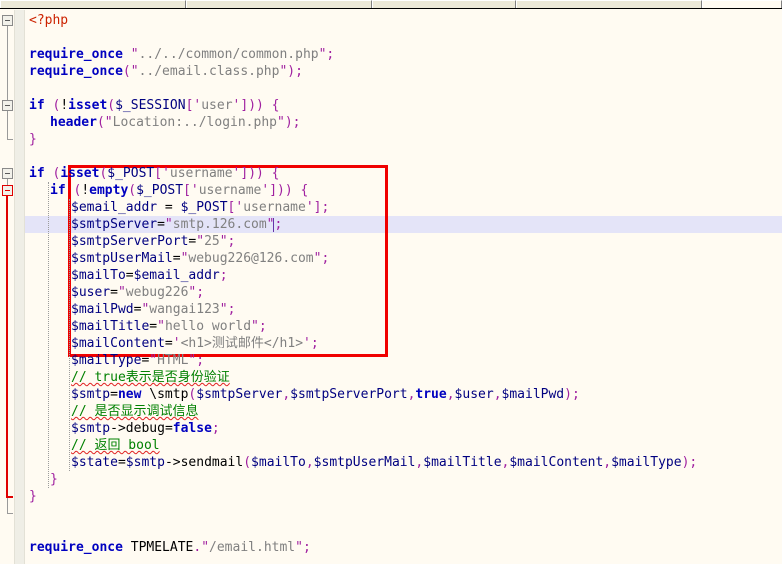 The height and width of the screenshot is (564, 782). What do you see at coordinates (145, 428) in the screenshot?
I see `code-line: $smtp->debug=false;` at bounding box center [145, 428].